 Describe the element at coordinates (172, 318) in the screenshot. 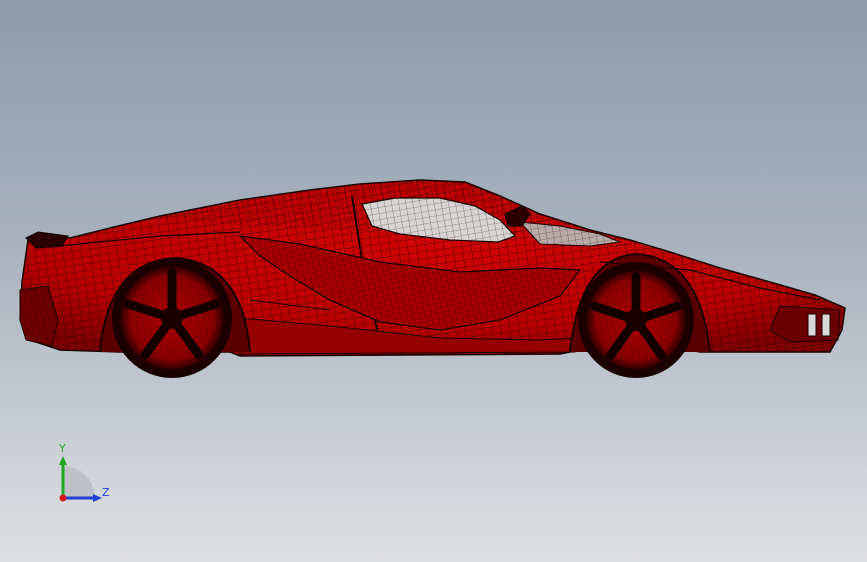

I see `rear-wheel` at that location.